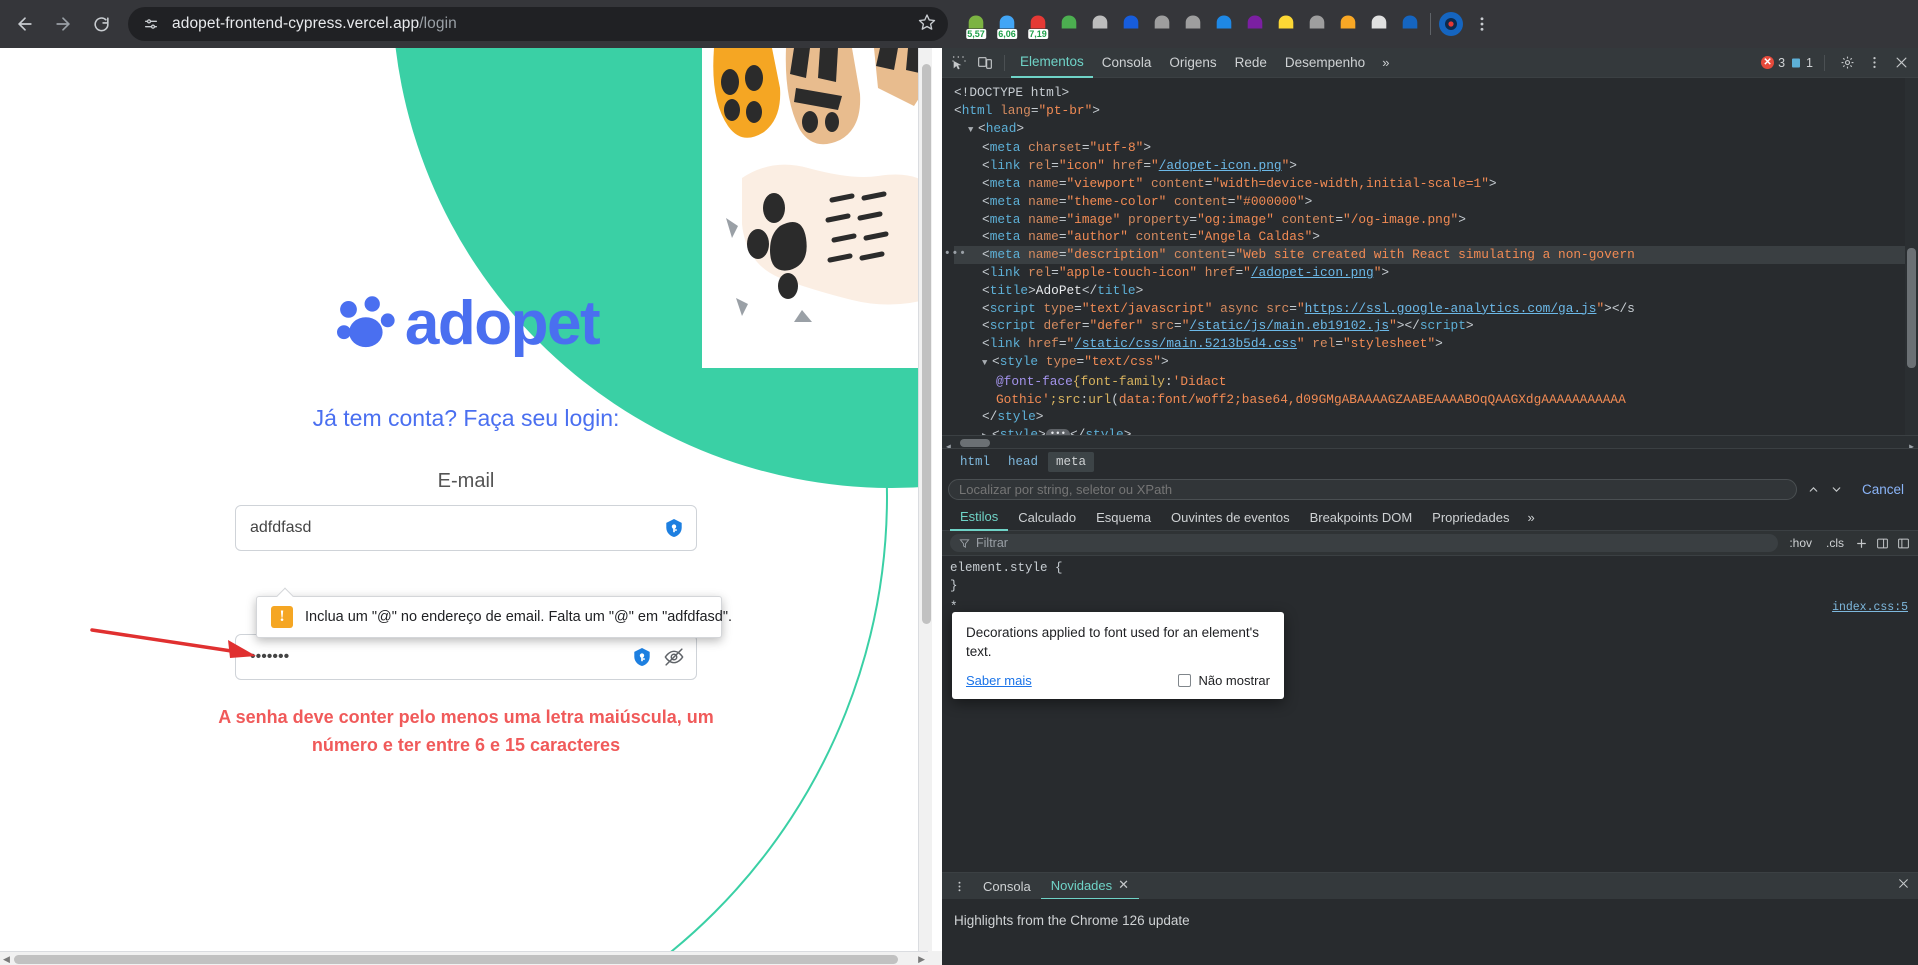 The height and width of the screenshot is (965, 1918). What do you see at coordinates (1090, 886) in the screenshot?
I see `drawer-tab-novidades: Novidades ✕` at bounding box center [1090, 886].